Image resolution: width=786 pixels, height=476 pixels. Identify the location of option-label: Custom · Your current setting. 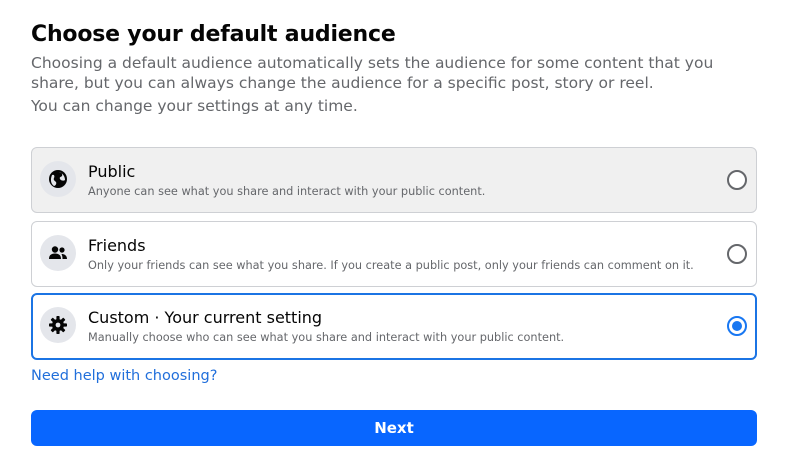
(205, 317).